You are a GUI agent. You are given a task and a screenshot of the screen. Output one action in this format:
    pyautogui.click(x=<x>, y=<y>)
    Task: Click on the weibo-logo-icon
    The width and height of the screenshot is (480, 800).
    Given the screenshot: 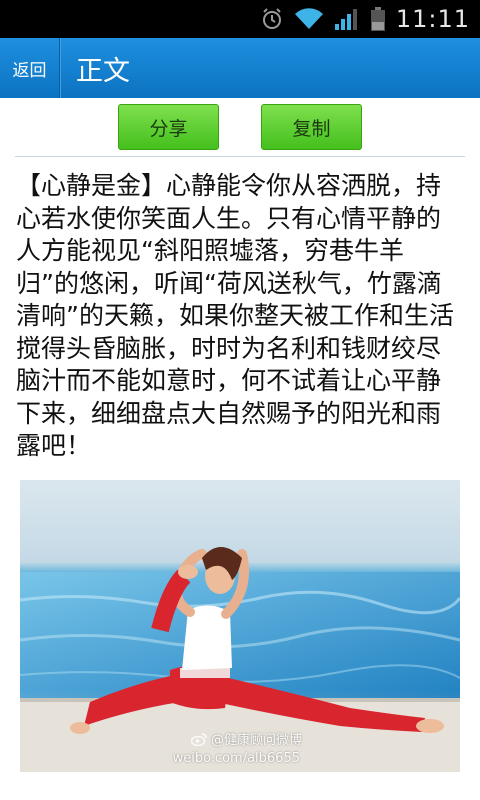 What is the action you would take?
    pyautogui.click(x=198, y=739)
    